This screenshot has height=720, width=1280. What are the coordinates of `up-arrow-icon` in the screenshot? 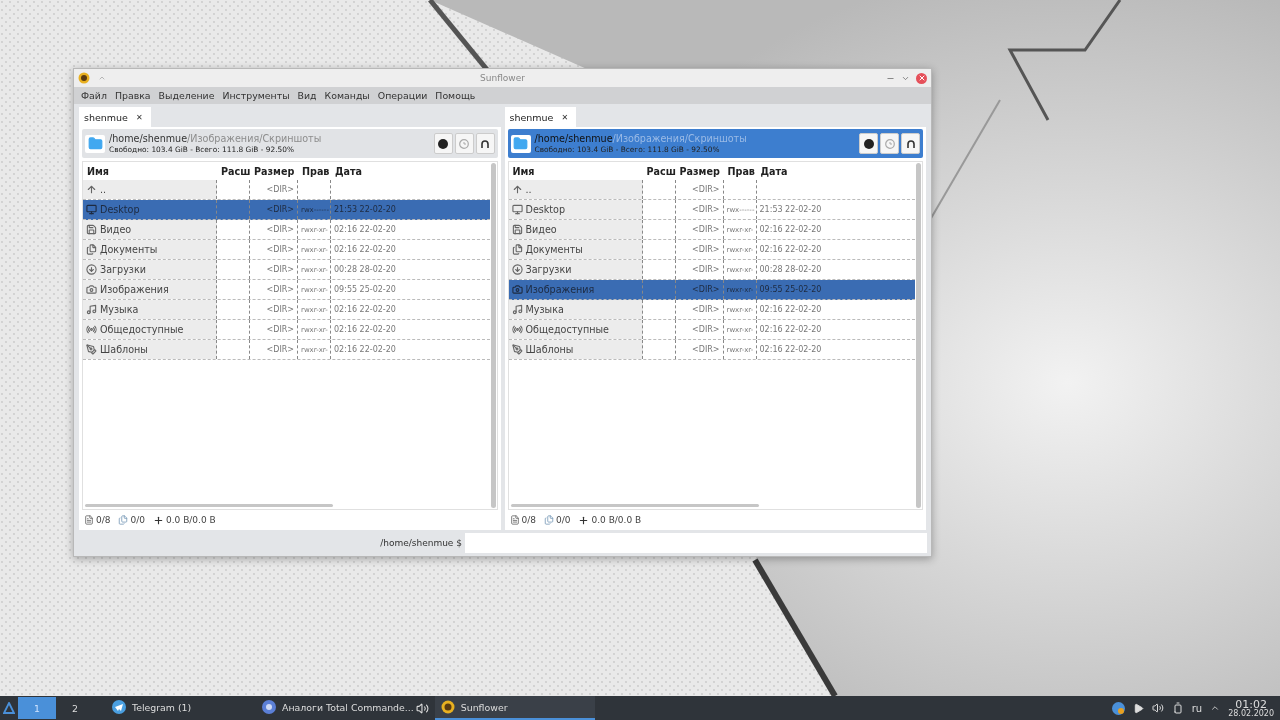 It's located at (517, 189).